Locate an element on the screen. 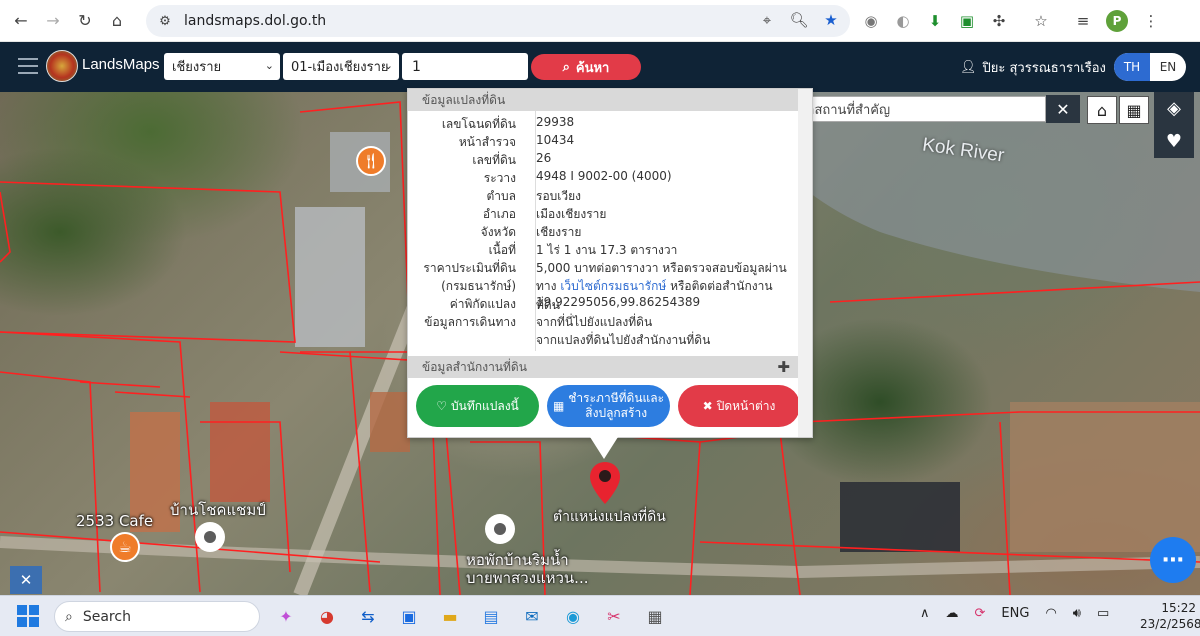  location-icon: ⌖ is located at coordinates (767, 20).